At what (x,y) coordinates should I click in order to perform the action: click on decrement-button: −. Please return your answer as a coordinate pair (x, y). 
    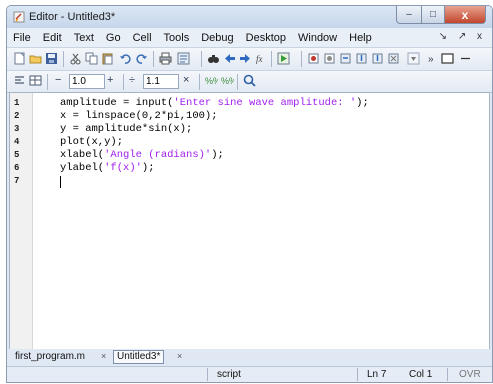
    Looking at the image, I should click on (58, 80).